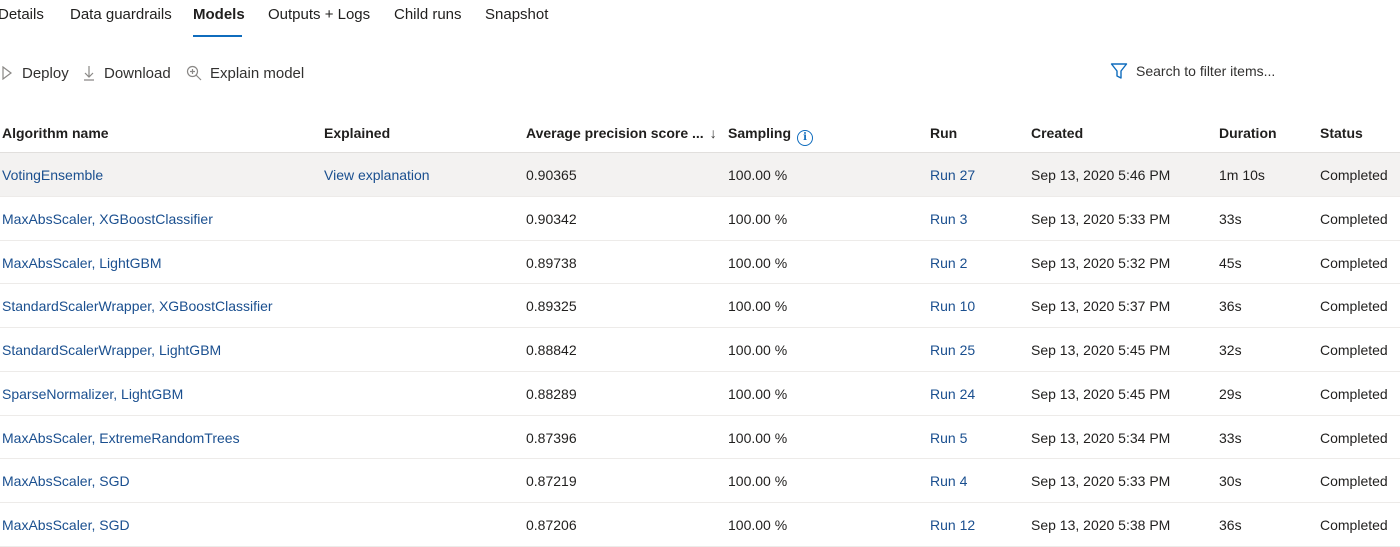 The height and width of the screenshot is (547, 1400). What do you see at coordinates (137, 73) in the screenshot?
I see `download-label: Download` at bounding box center [137, 73].